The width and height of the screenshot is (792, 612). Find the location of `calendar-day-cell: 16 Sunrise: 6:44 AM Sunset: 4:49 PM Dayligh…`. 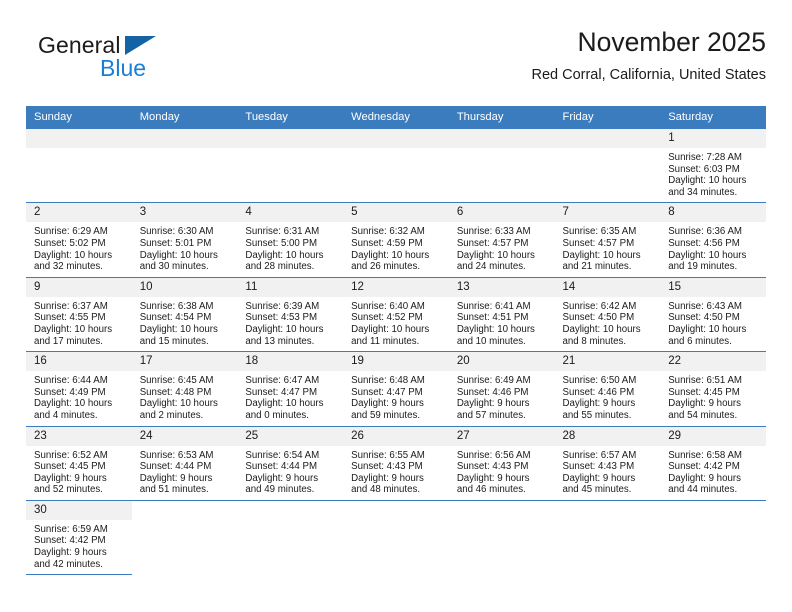

calendar-day-cell: 16 Sunrise: 6:44 AM Sunset: 4:49 PM Dayligh… is located at coordinates (79, 389).